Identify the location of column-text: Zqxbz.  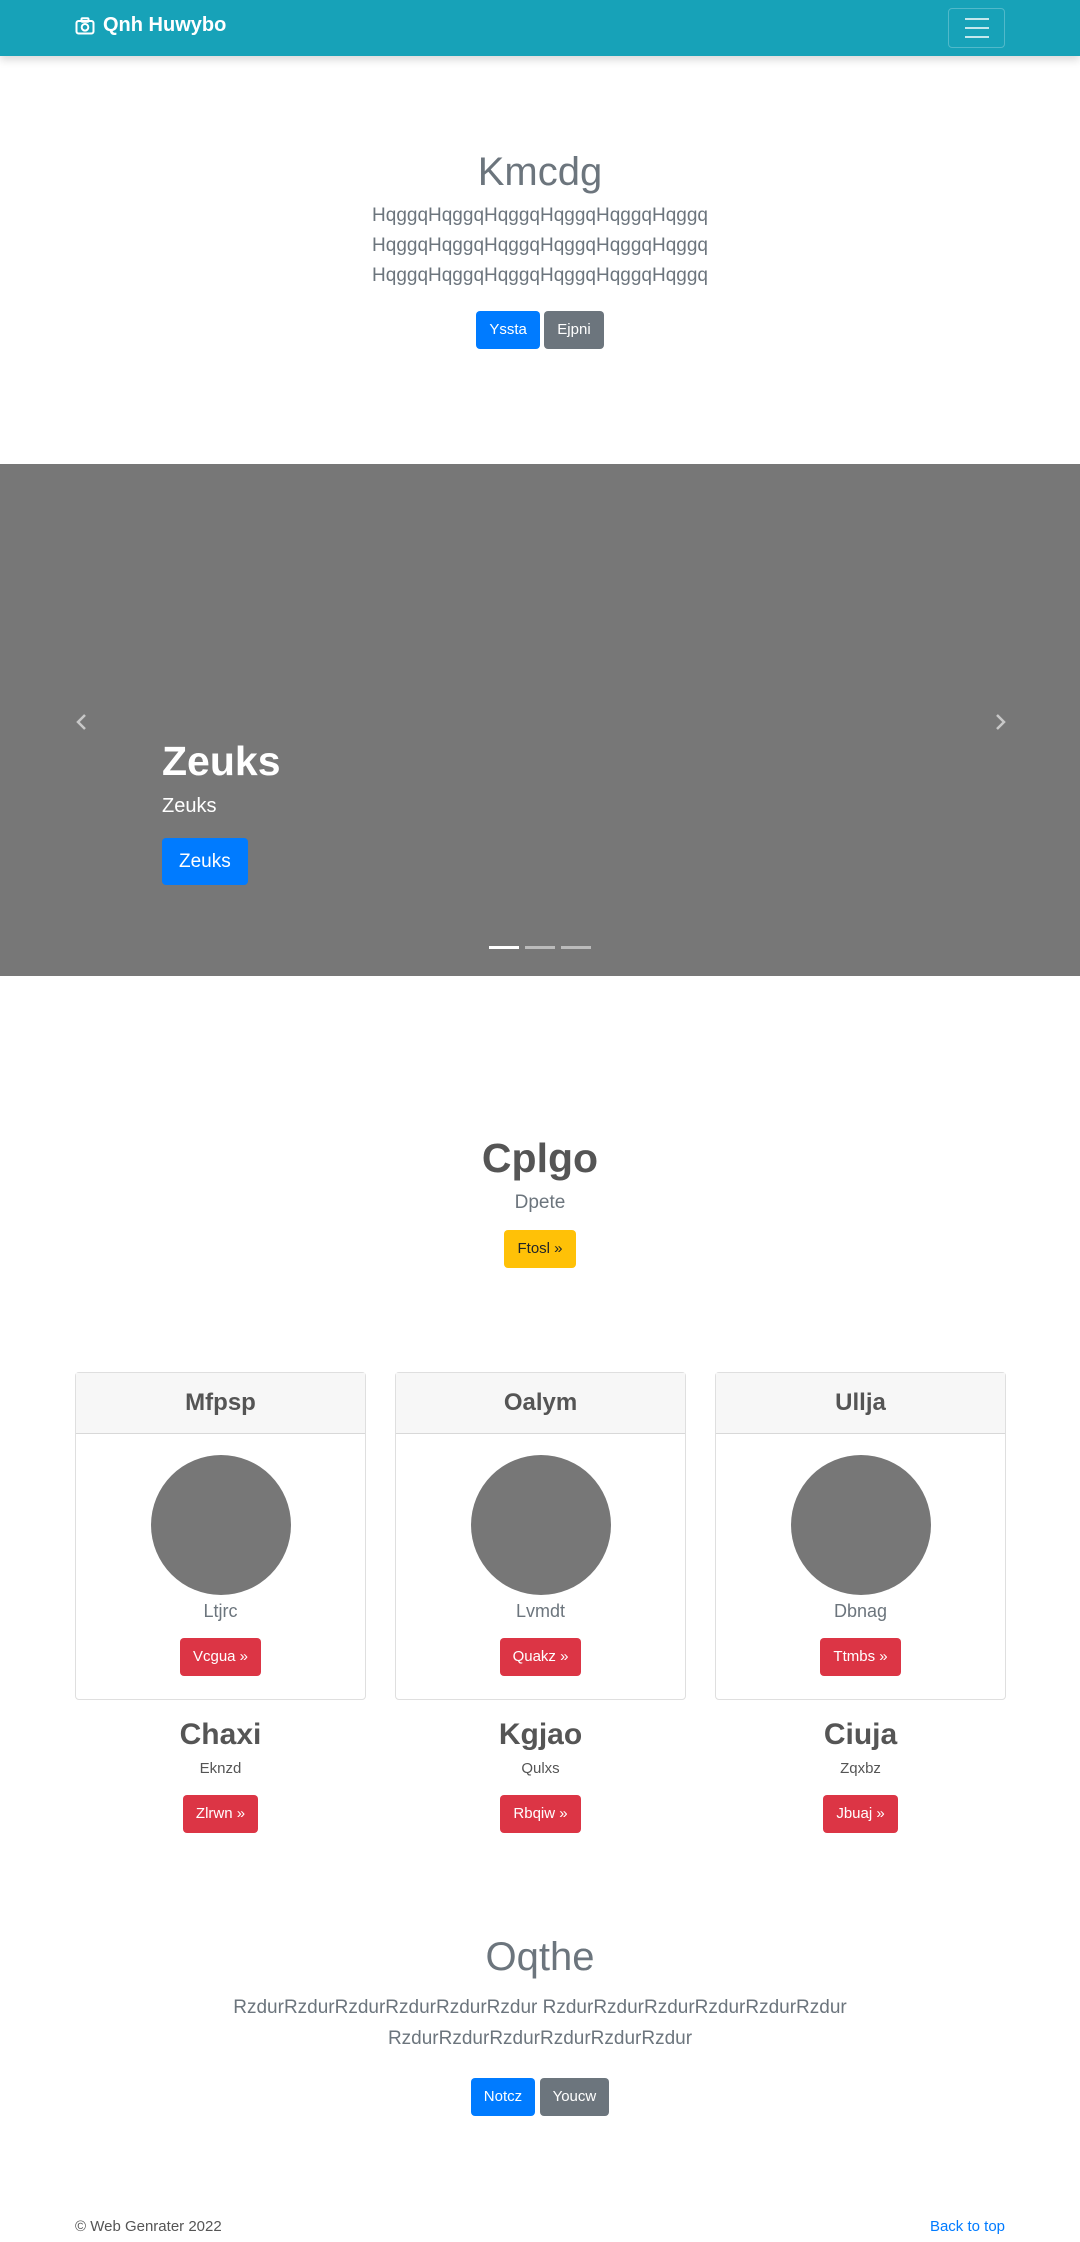
(860, 1768).